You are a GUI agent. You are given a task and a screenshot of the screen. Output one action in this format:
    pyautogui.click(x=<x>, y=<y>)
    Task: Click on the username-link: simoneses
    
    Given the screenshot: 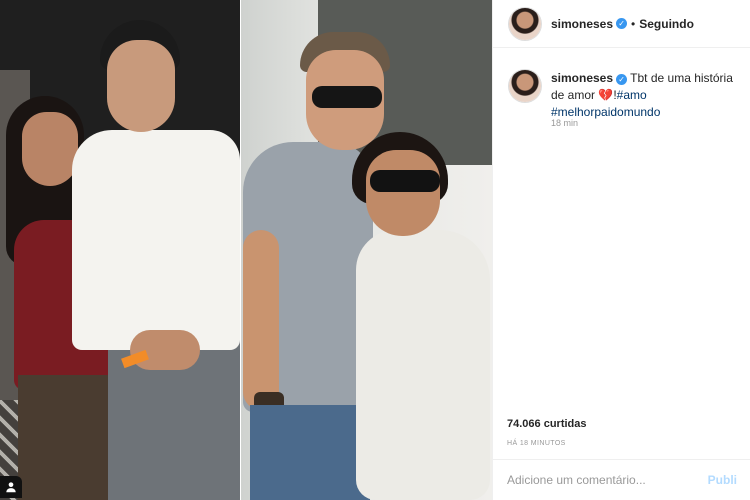 What is the action you would take?
    pyautogui.click(x=582, y=24)
    